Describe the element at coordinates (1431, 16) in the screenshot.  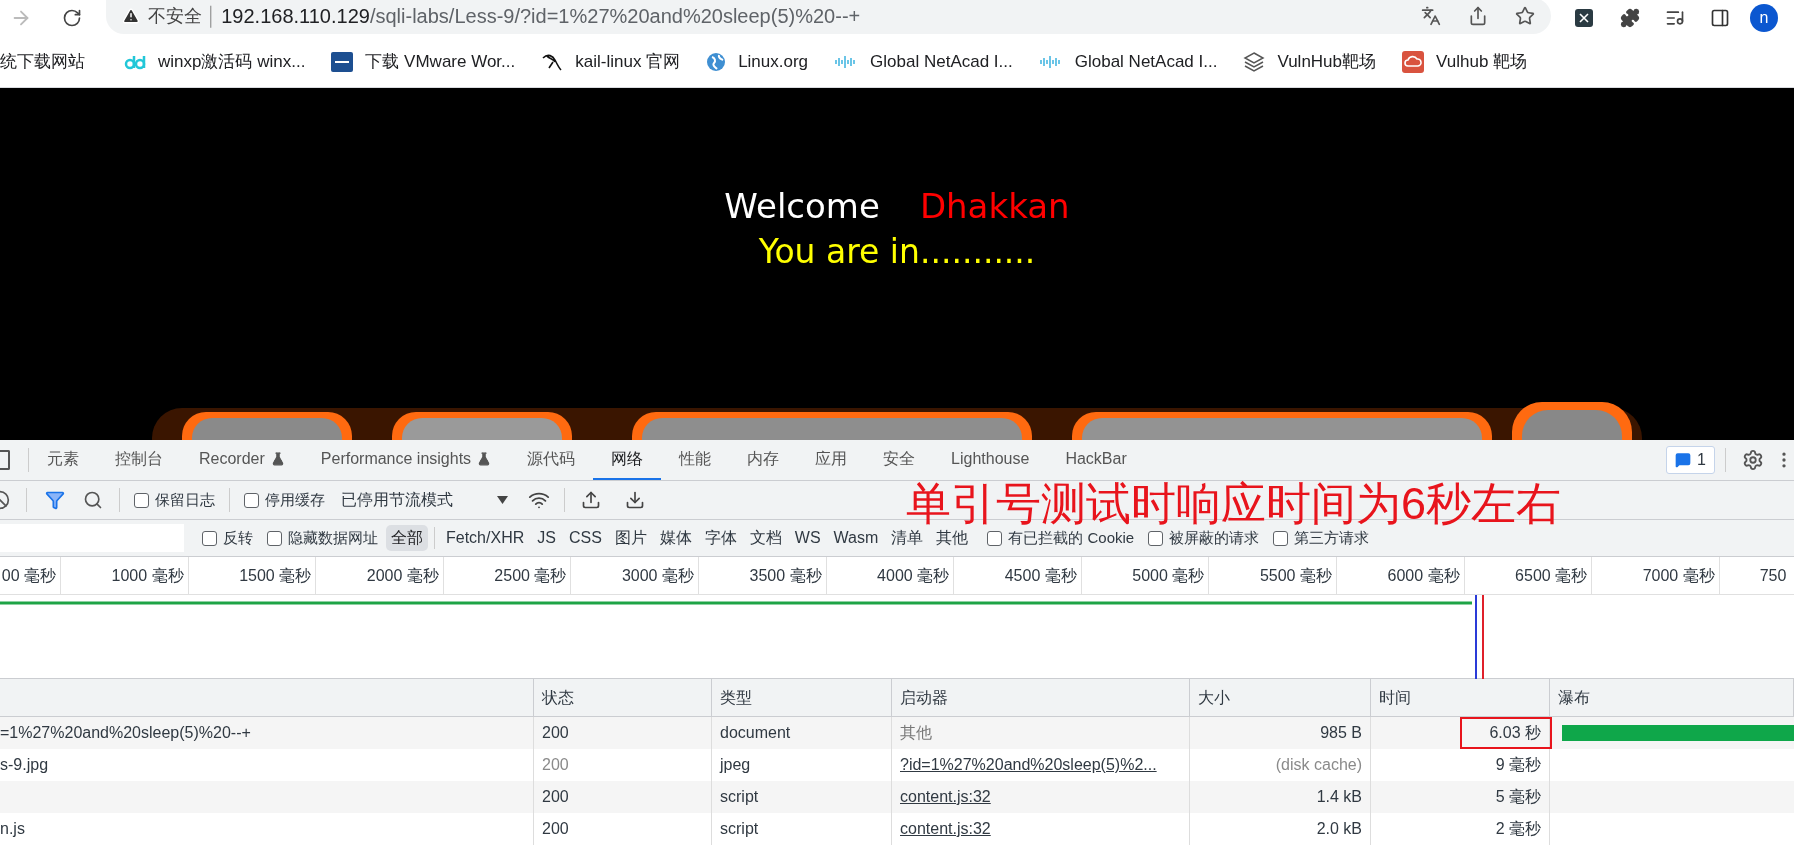
I see `translate-icon` at that location.